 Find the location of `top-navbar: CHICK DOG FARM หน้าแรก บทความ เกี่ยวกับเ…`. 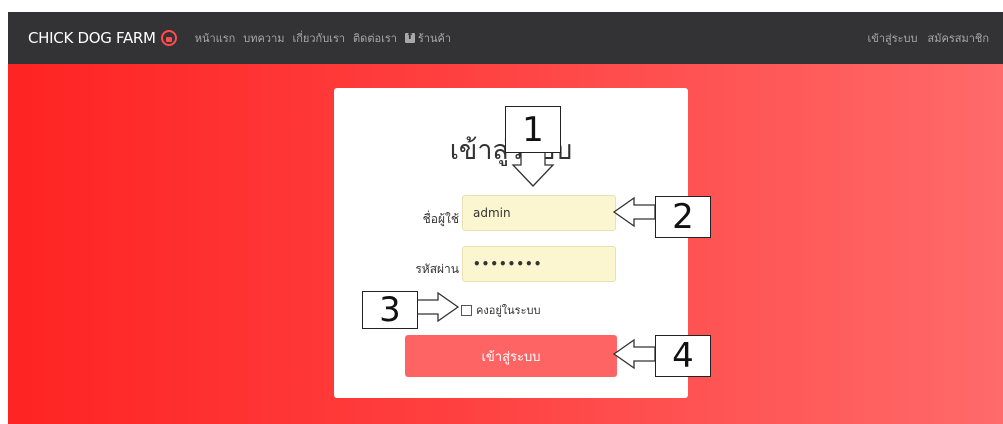

top-navbar: CHICK DOG FARM หน้าแรก บทความ เกี่ยวกับเ… is located at coordinates (505, 38).